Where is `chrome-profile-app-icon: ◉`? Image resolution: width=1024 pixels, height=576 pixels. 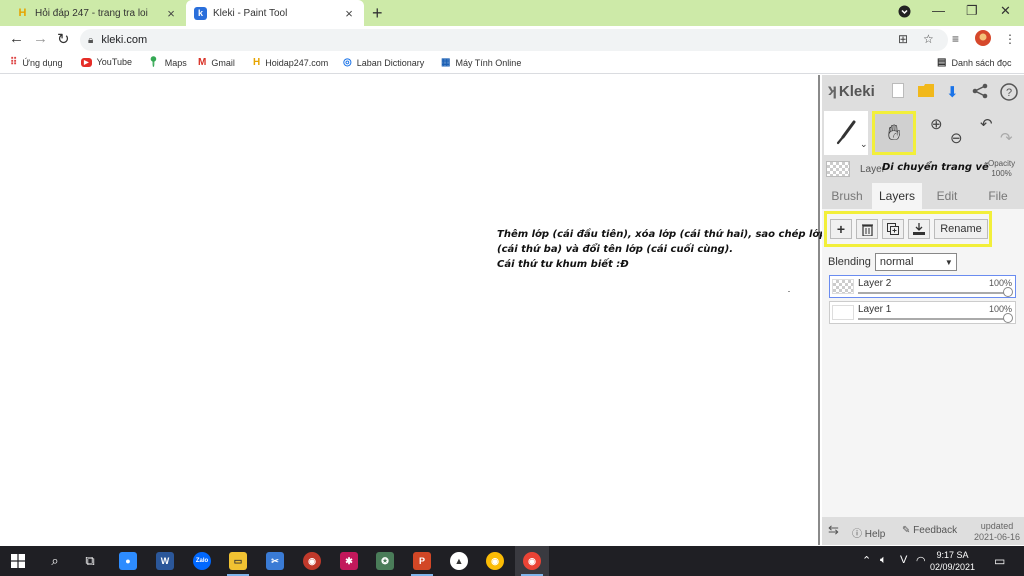 chrome-profile-app-icon: ◉ is located at coordinates (532, 561).